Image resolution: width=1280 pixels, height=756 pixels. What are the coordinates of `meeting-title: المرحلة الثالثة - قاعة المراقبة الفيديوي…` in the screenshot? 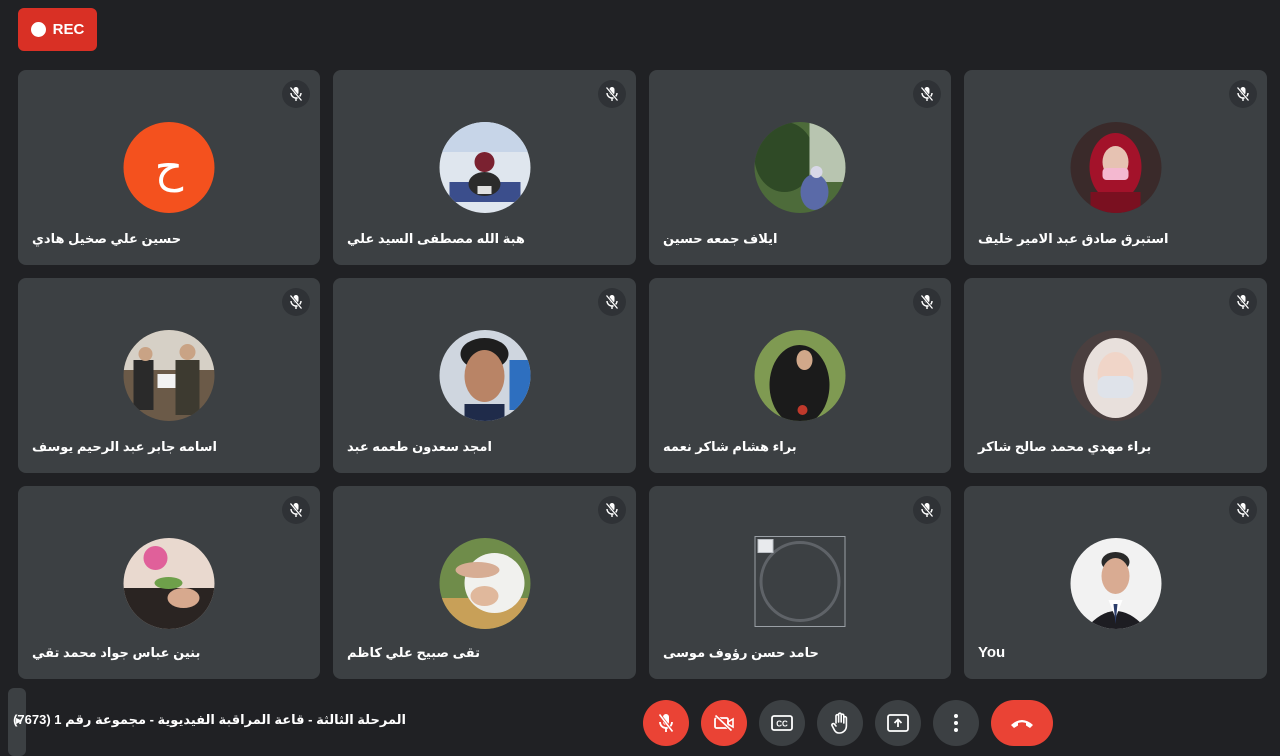 It's located at (209, 719).